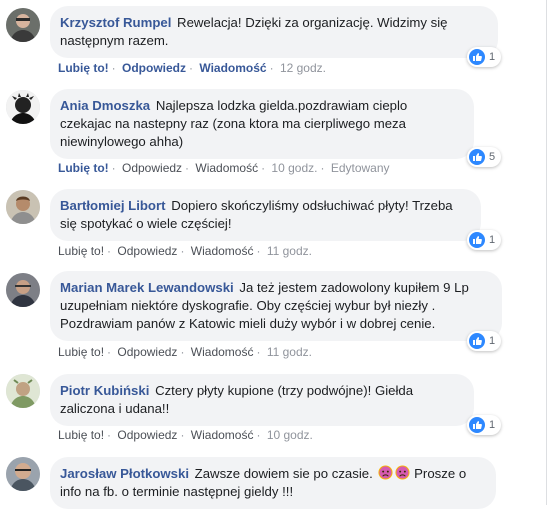 The width and height of the screenshot is (547, 509). I want to click on reaction-count: 5, so click(484, 157).